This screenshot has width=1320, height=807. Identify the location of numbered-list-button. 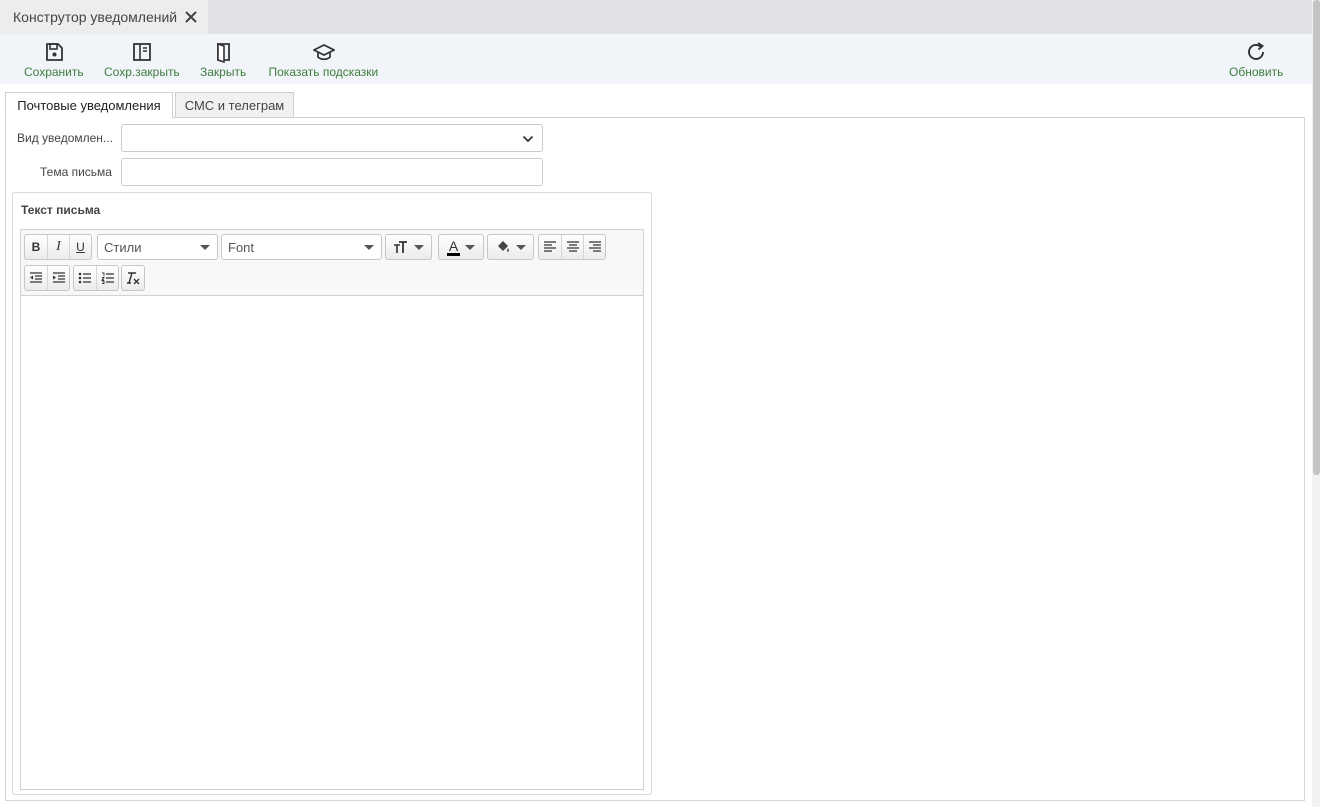
(107, 278).